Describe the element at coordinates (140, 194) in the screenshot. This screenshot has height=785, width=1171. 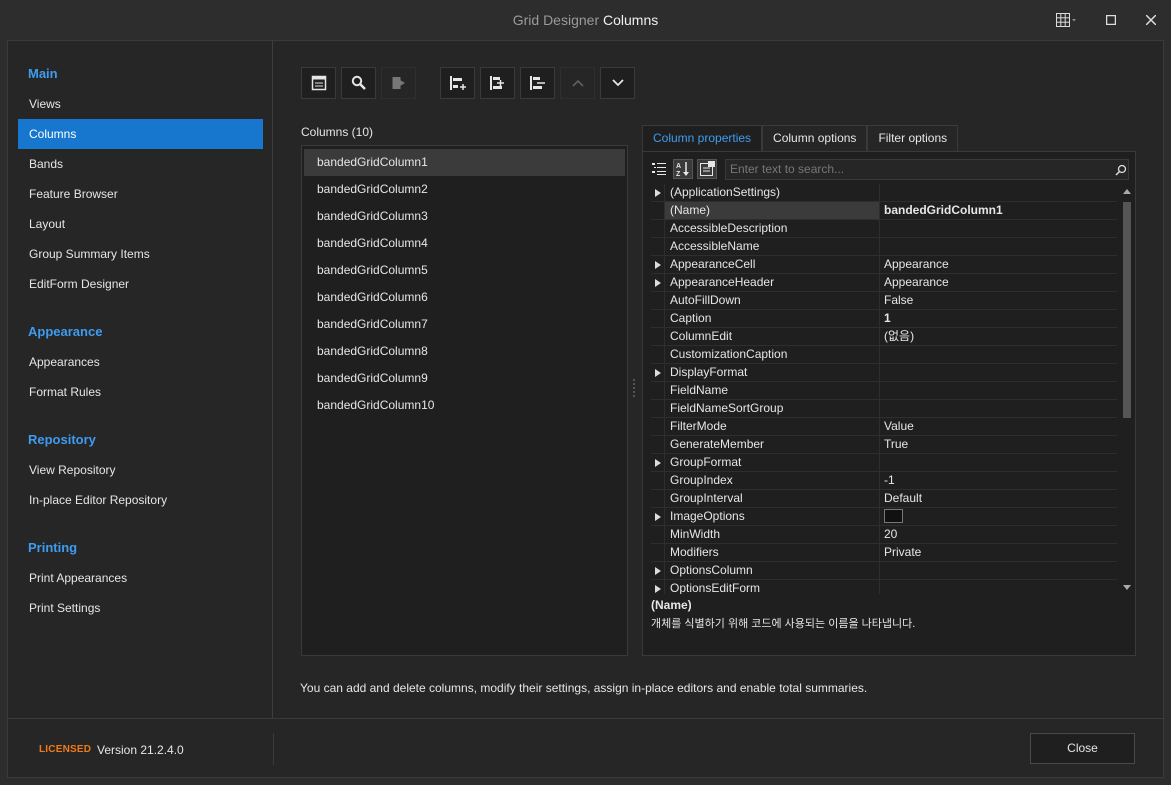
I see `sidebar-item-feature-browser: Feature Browser` at that location.